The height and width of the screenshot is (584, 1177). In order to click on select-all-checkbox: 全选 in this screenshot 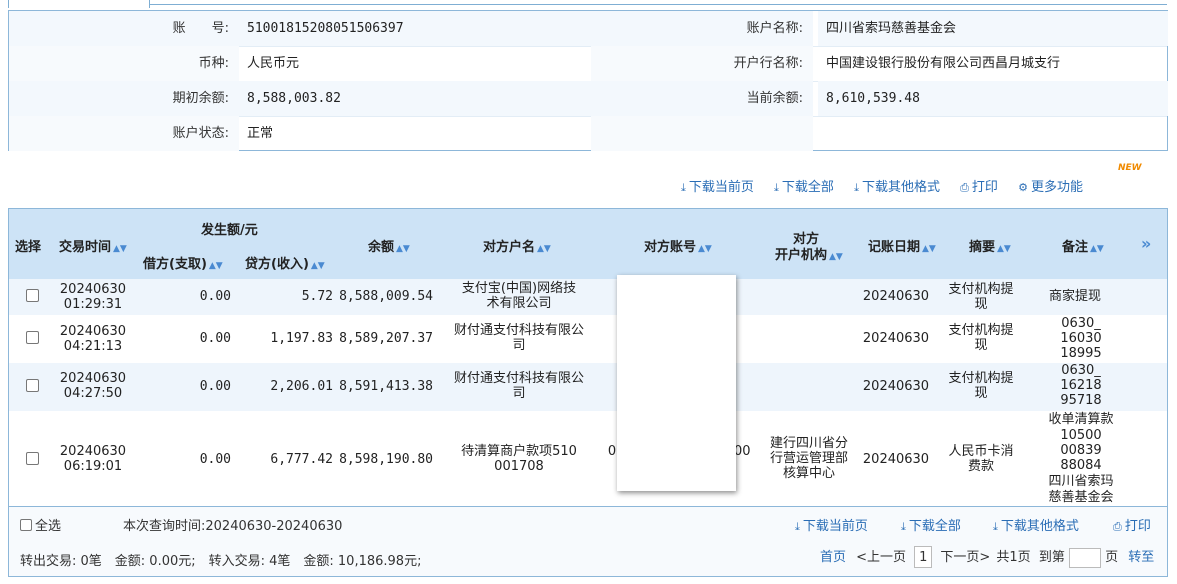, I will do `click(40, 524)`.